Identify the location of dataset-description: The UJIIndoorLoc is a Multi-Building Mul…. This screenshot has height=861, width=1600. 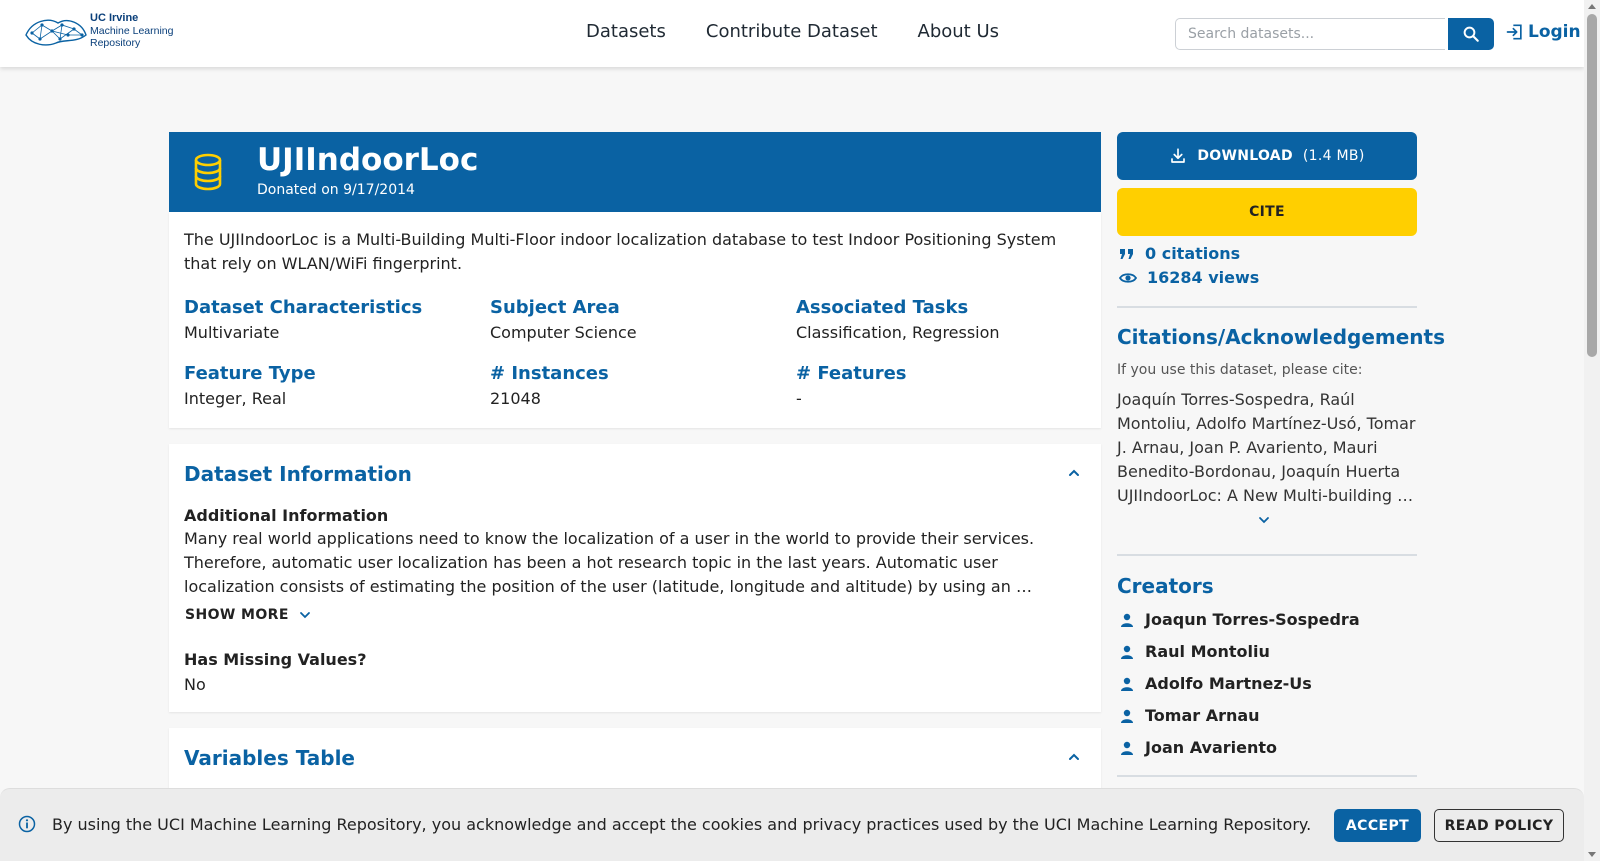
(620, 251).